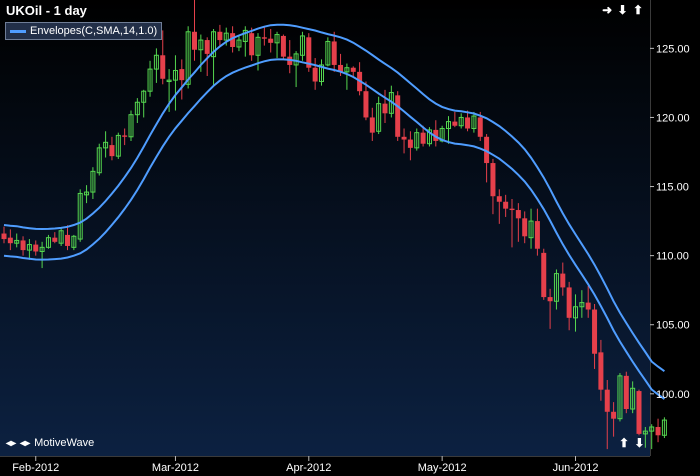 This screenshot has height=476, width=700. What do you see at coordinates (64, 443) in the screenshot?
I see `watermark: MotiveWave` at bounding box center [64, 443].